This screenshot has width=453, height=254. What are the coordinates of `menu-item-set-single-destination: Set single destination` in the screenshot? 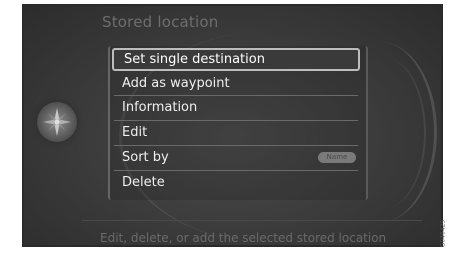 It's located at (236, 59).